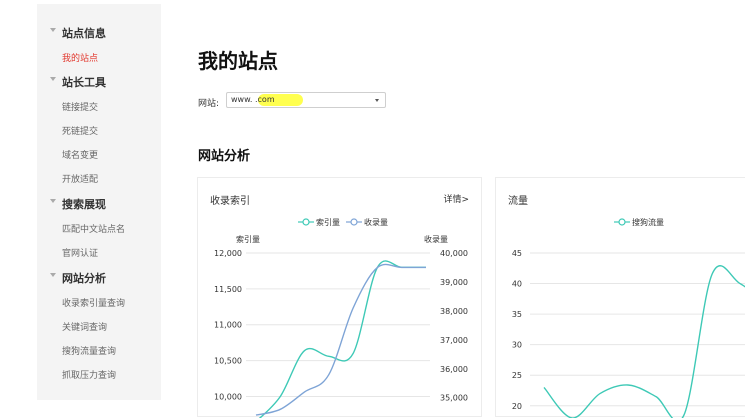 This screenshot has width=745, height=418. What do you see at coordinates (94, 230) in the screenshot?
I see `sidebar-item-label: 匹配中文站点名` at bounding box center [94, 230].